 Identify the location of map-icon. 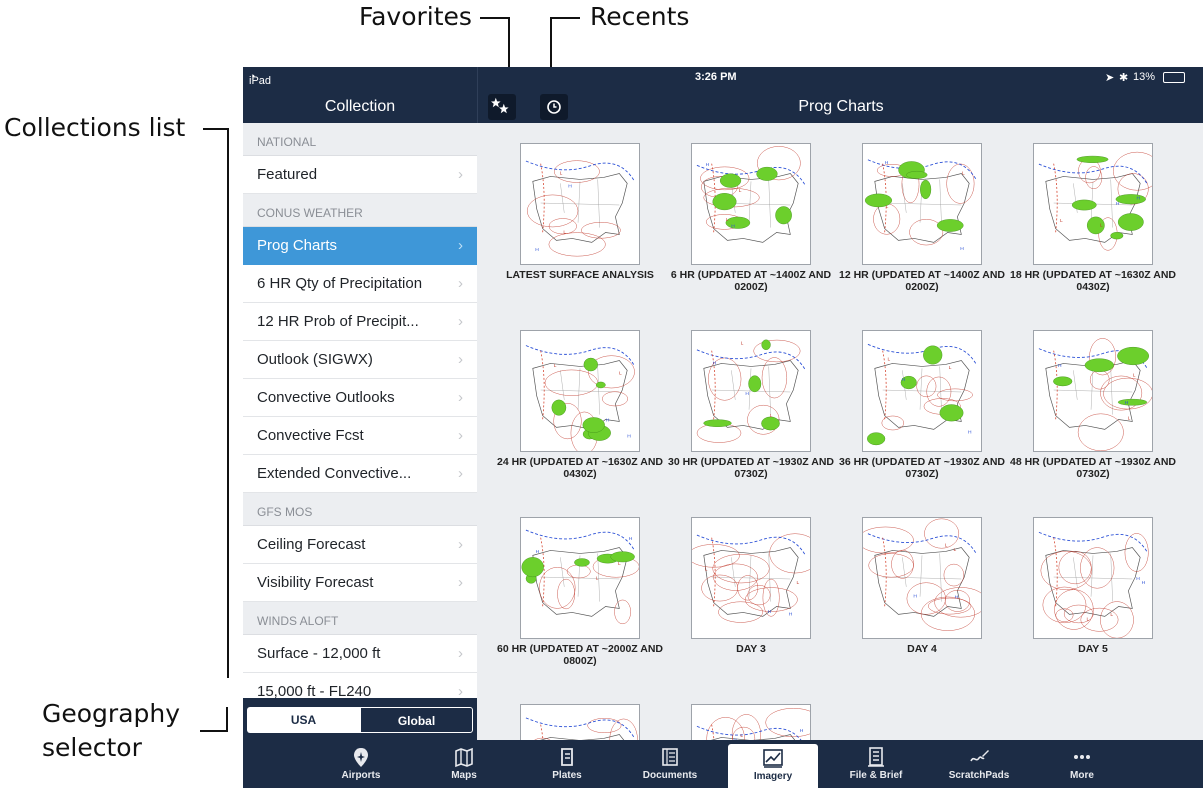
(464, 757).